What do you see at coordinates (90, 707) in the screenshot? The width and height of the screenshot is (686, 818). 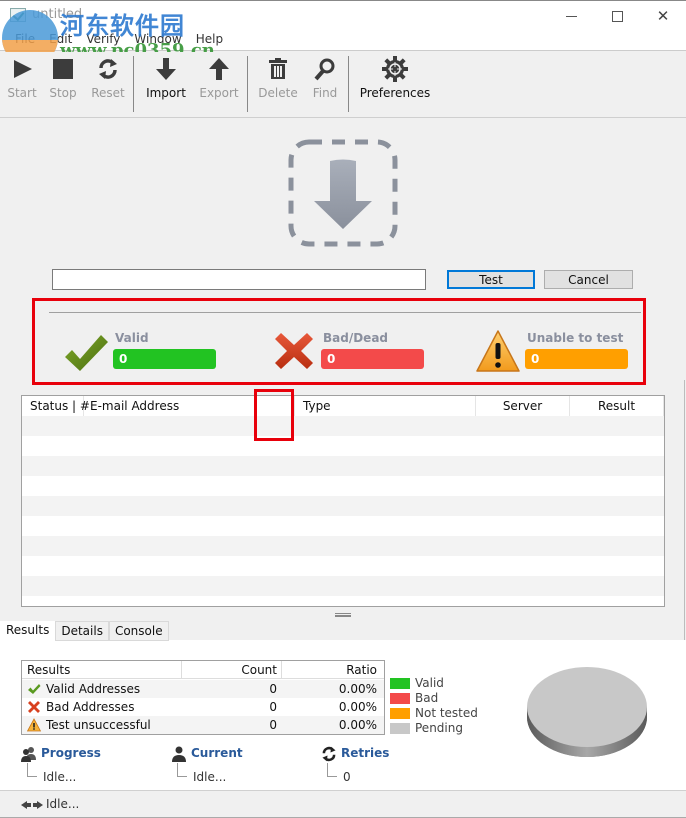 I see `results-label: Bad Addresses` at bounding box center [90, 707].